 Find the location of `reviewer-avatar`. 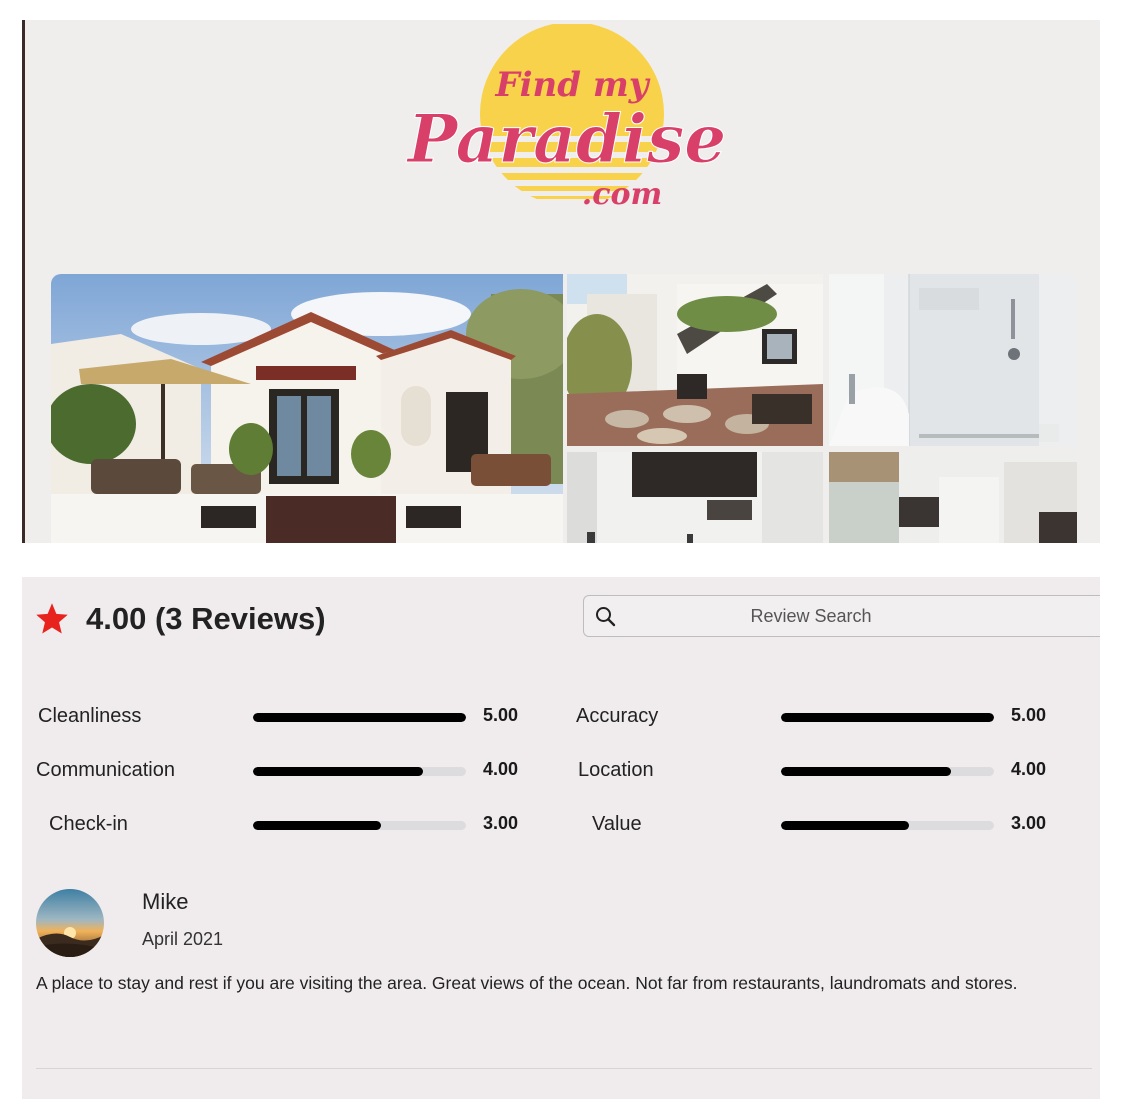

reviewer-avatar is located at coordinates (70, 923).